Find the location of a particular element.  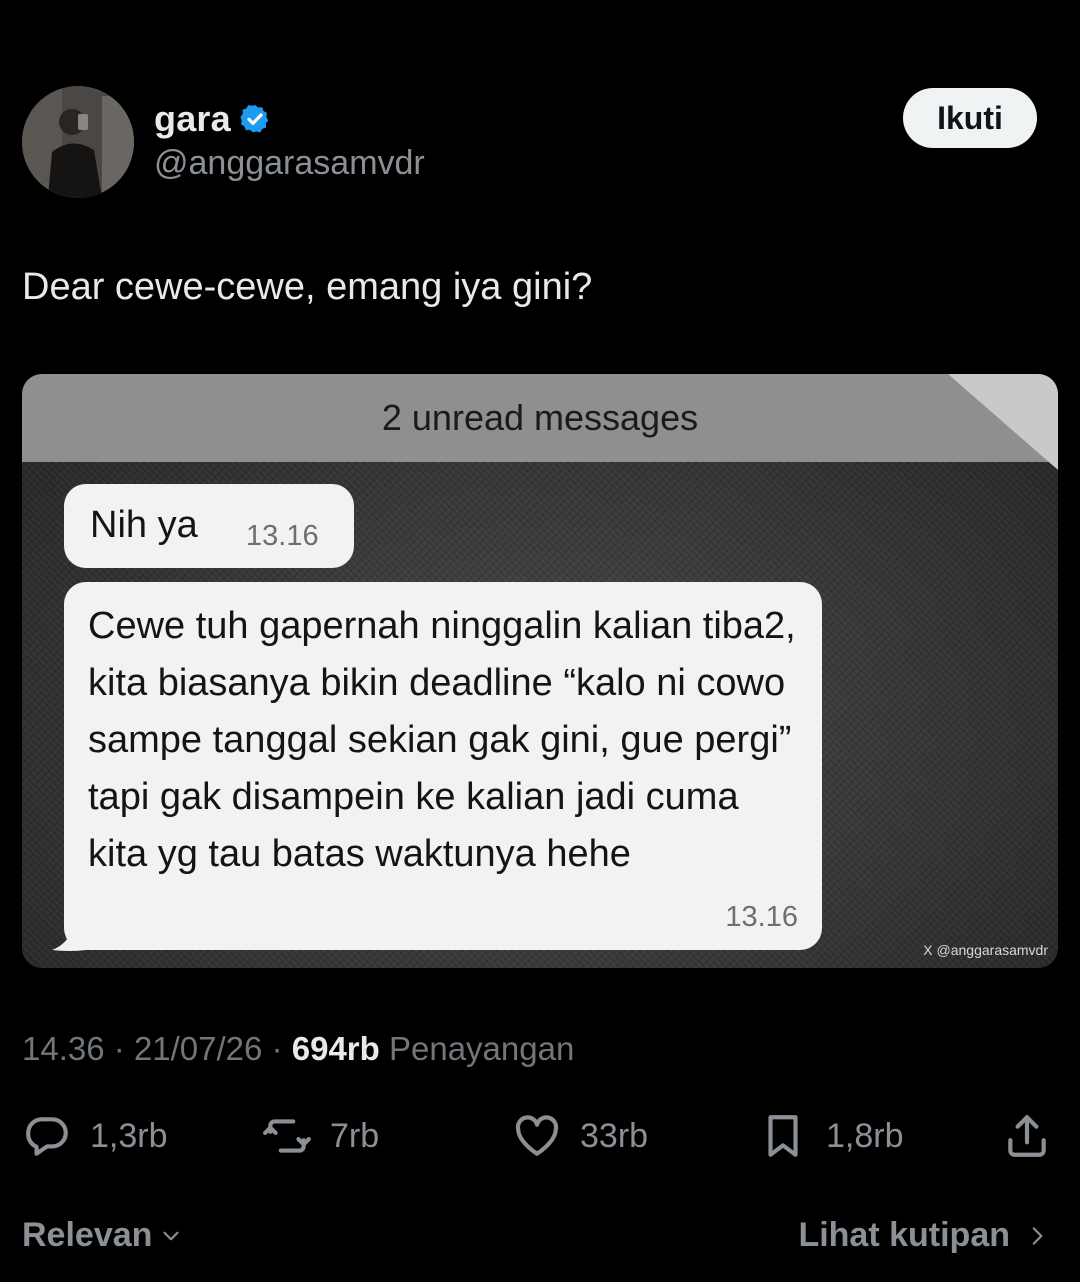

unread-messages-banner: 2 unread messages is located at coordinates (540, 418).